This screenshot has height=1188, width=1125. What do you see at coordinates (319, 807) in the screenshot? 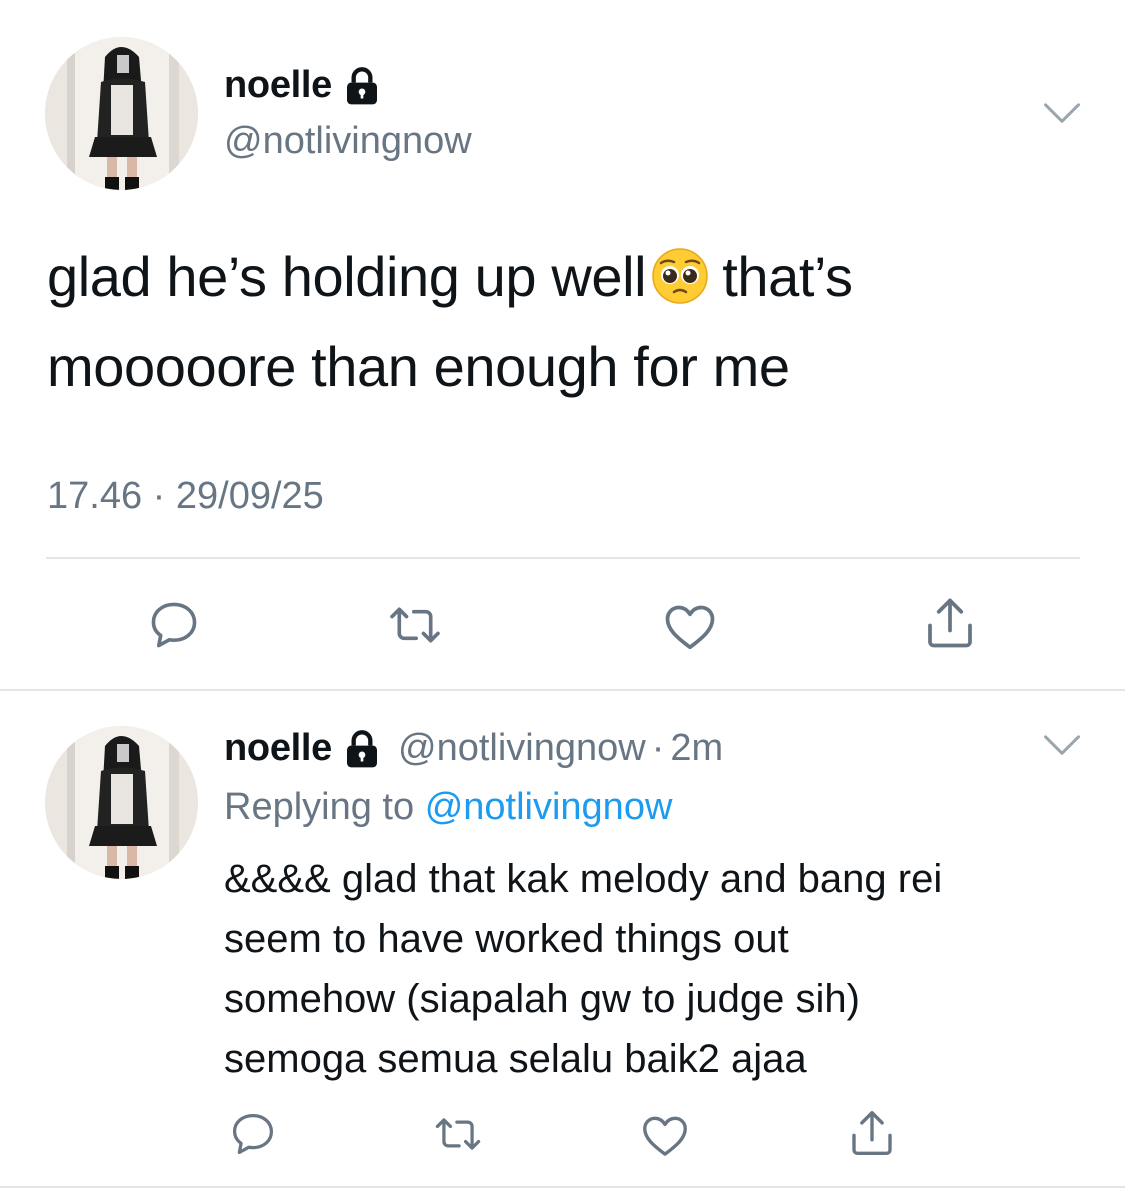
I see `replying-to-label: Replying to` at bounding box center [319, 807].